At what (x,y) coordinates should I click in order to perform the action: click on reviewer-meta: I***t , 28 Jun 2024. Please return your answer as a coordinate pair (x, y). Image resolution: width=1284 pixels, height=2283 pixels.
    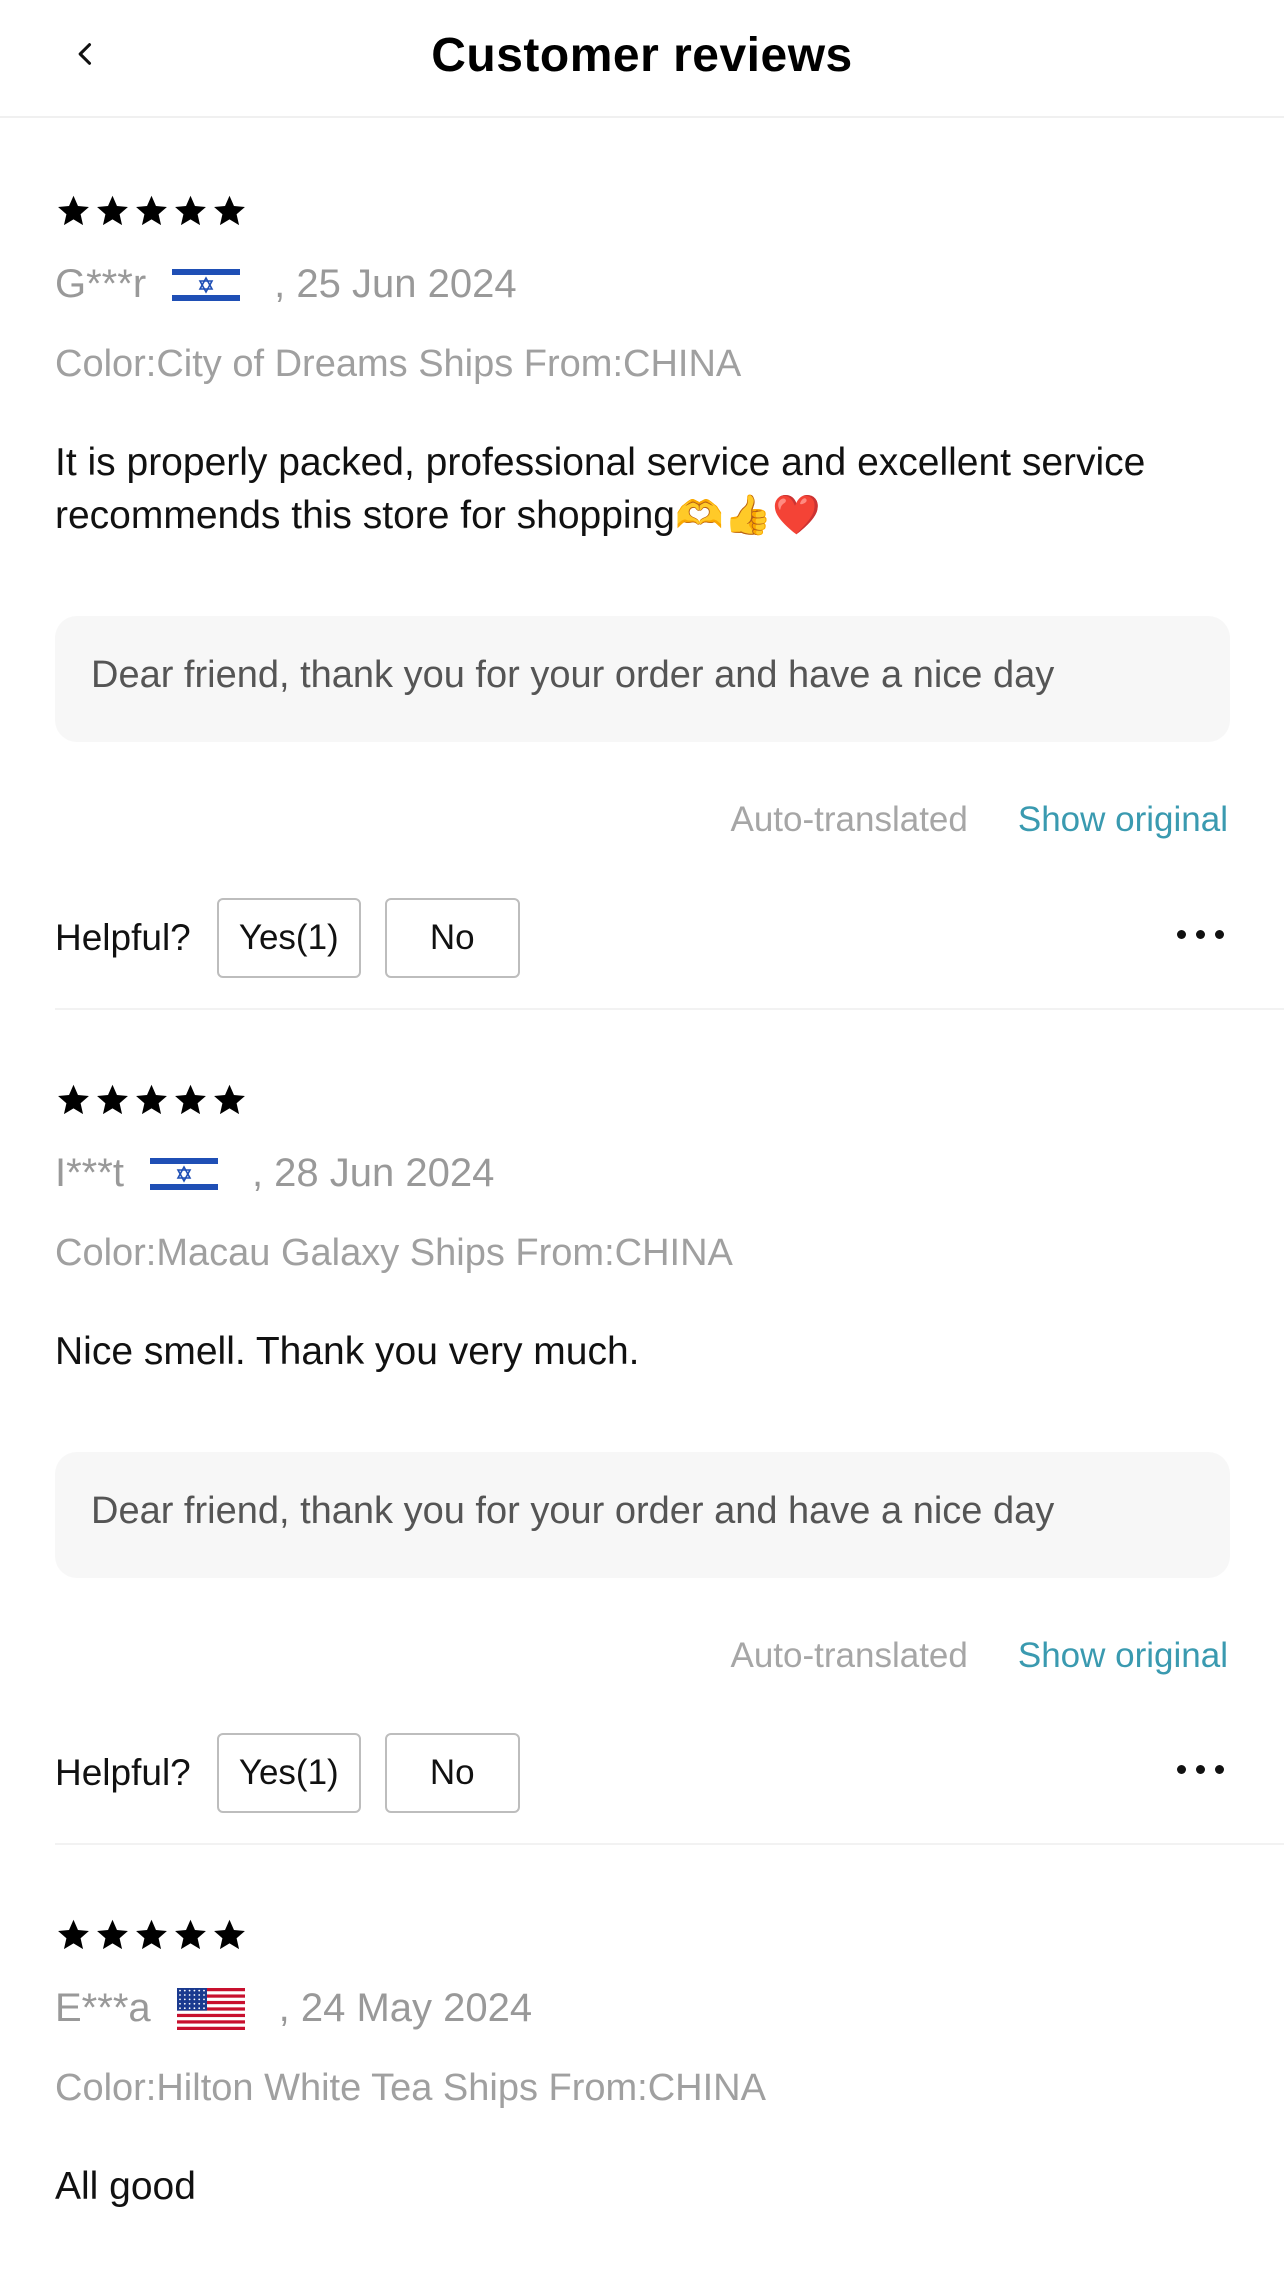
    Looking at the image, I should click on (274, 1173).